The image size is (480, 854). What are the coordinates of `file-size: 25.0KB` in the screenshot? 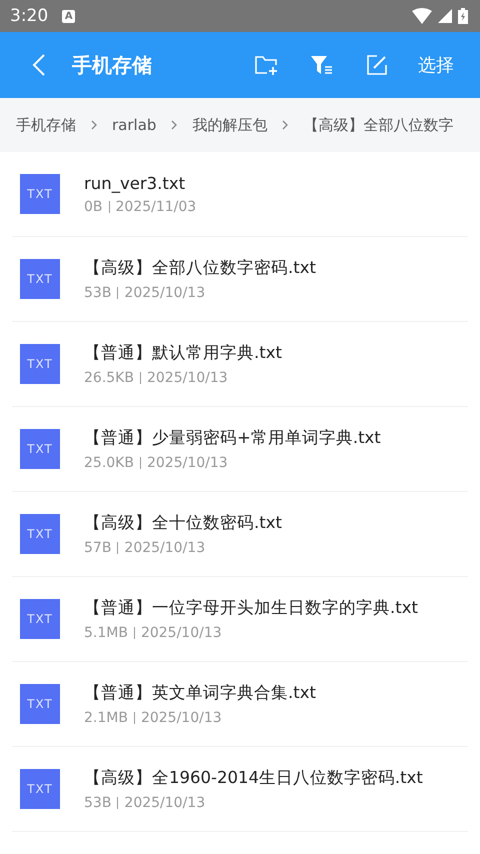 It's located at (109, 463).